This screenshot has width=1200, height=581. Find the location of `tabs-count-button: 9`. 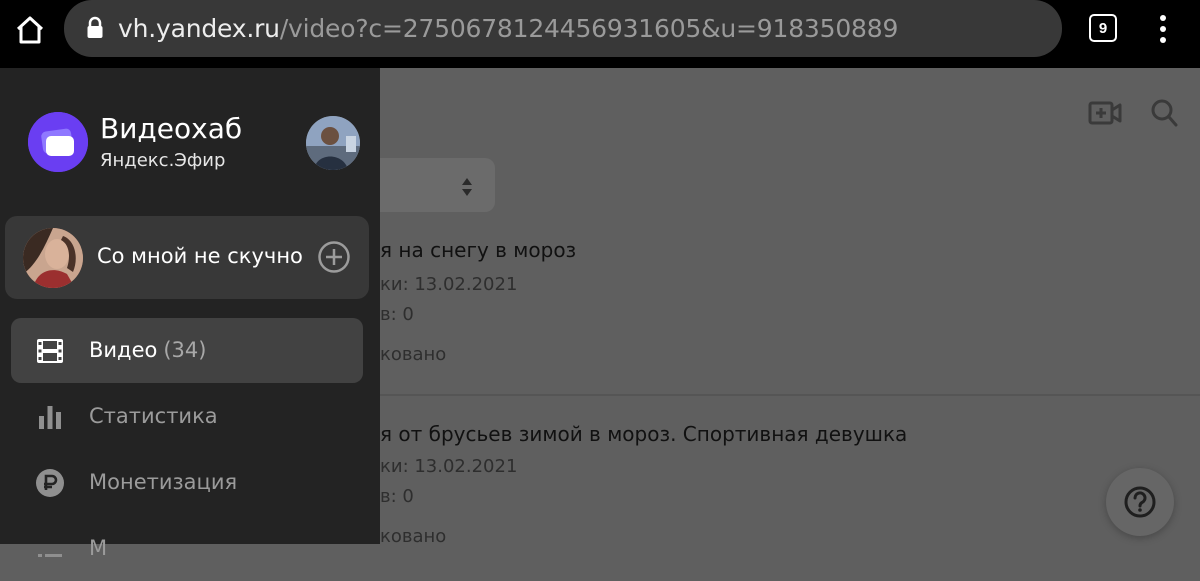

tabs-count-button: 9 is located at coordinates (1103, 28).